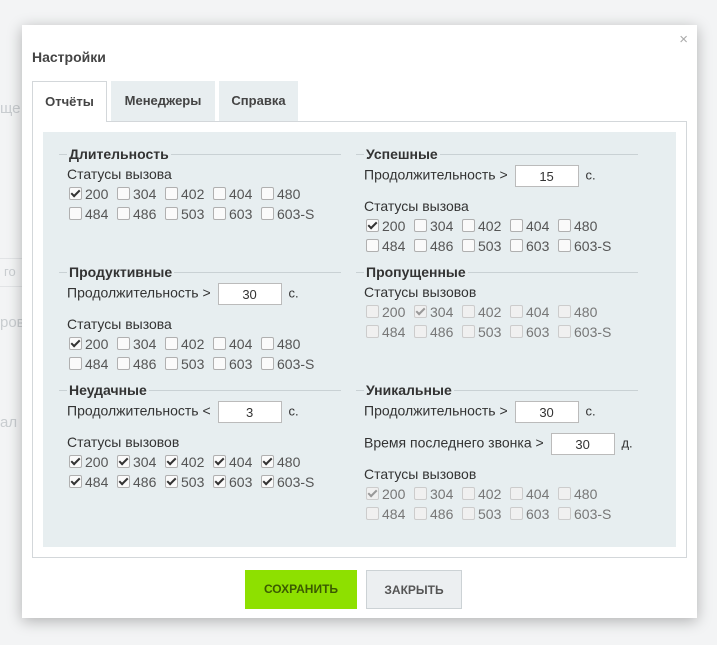 This screenshot has width=717, height=645. Describe the element at coordinates (414, 589) in the screenshot. I see `close-button: ЗАКРЫТЬ` at that location.